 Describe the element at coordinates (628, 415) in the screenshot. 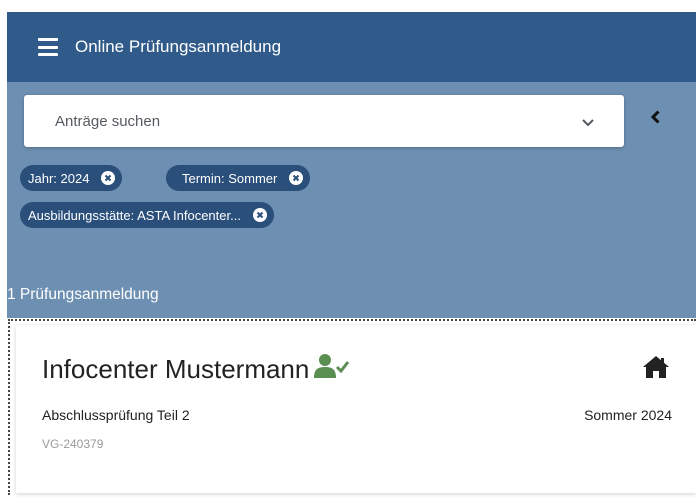

I see `exam-term: Sommer 2024` at that location.